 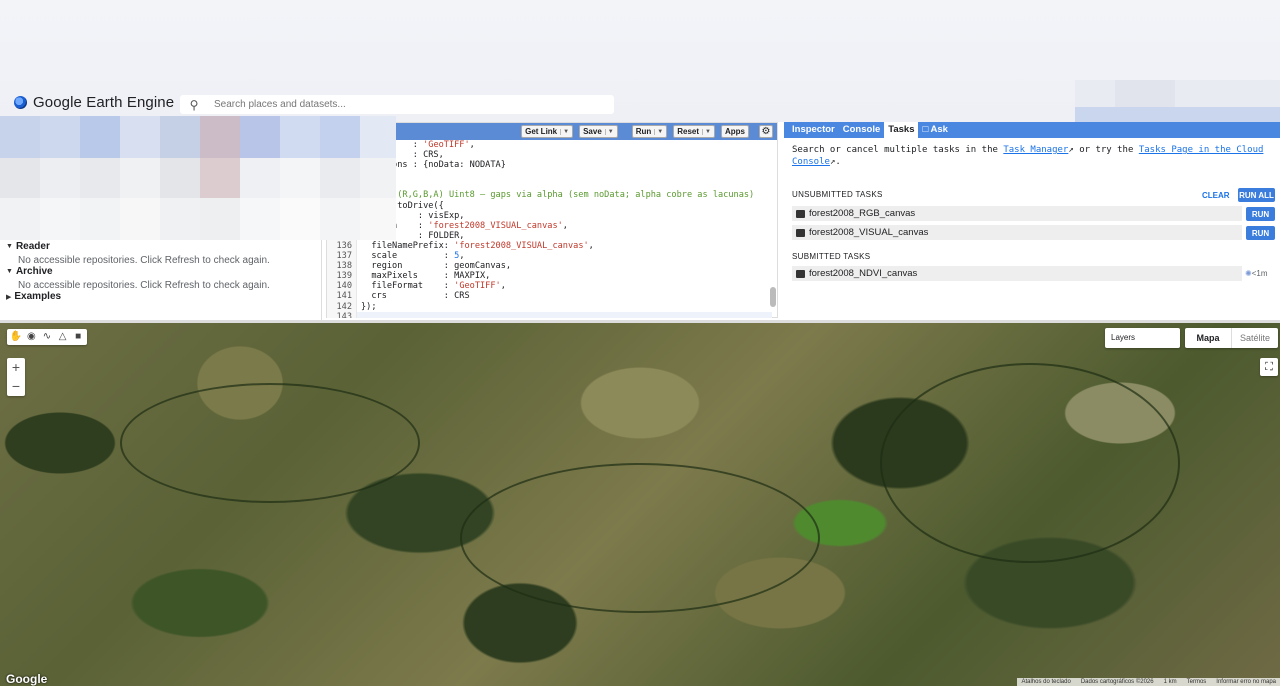 I want to click on section-title: Archive, so click(x=34, y=271).